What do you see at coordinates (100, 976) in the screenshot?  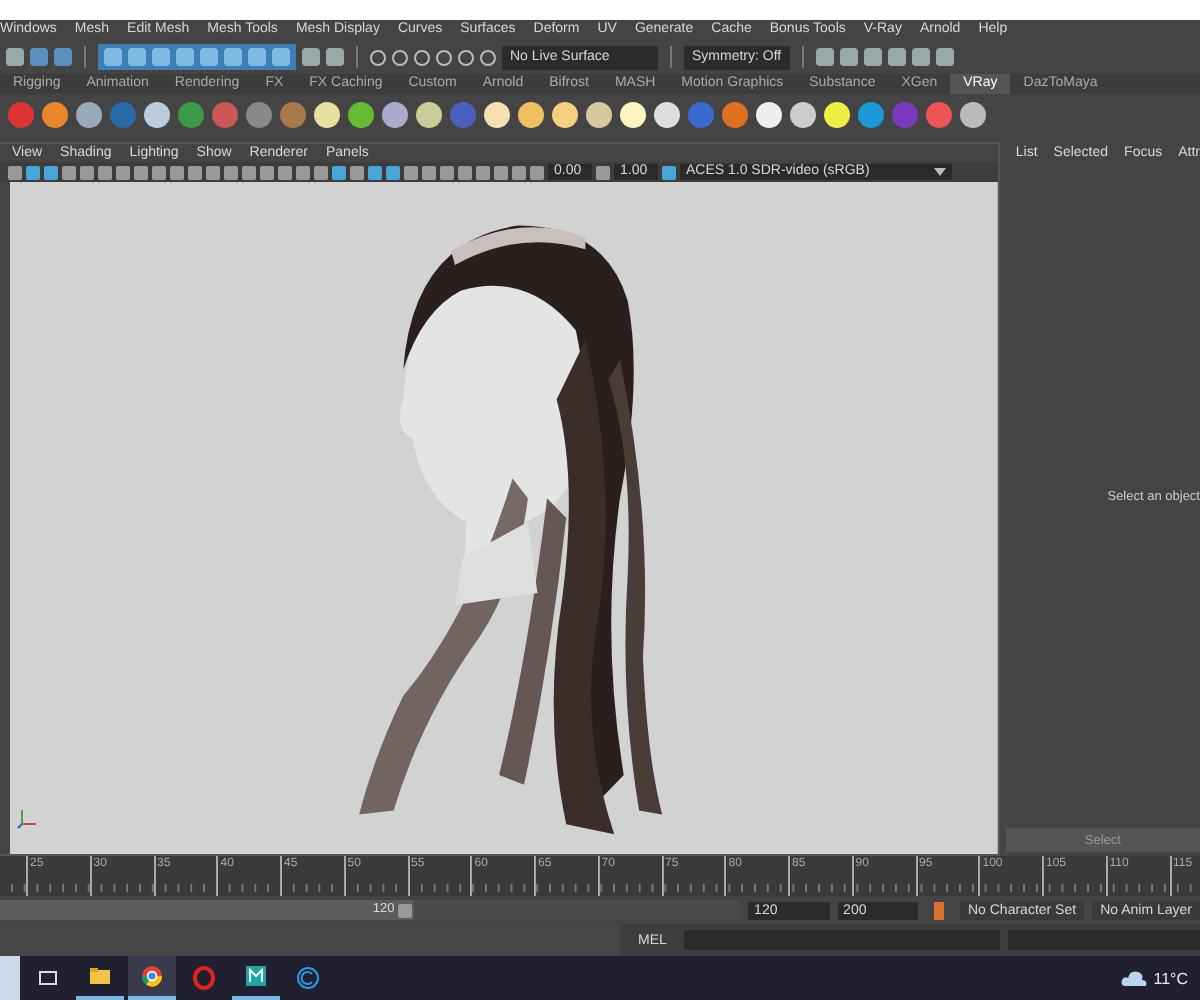 I see `folder-icon` at bounding box center [100, 976].